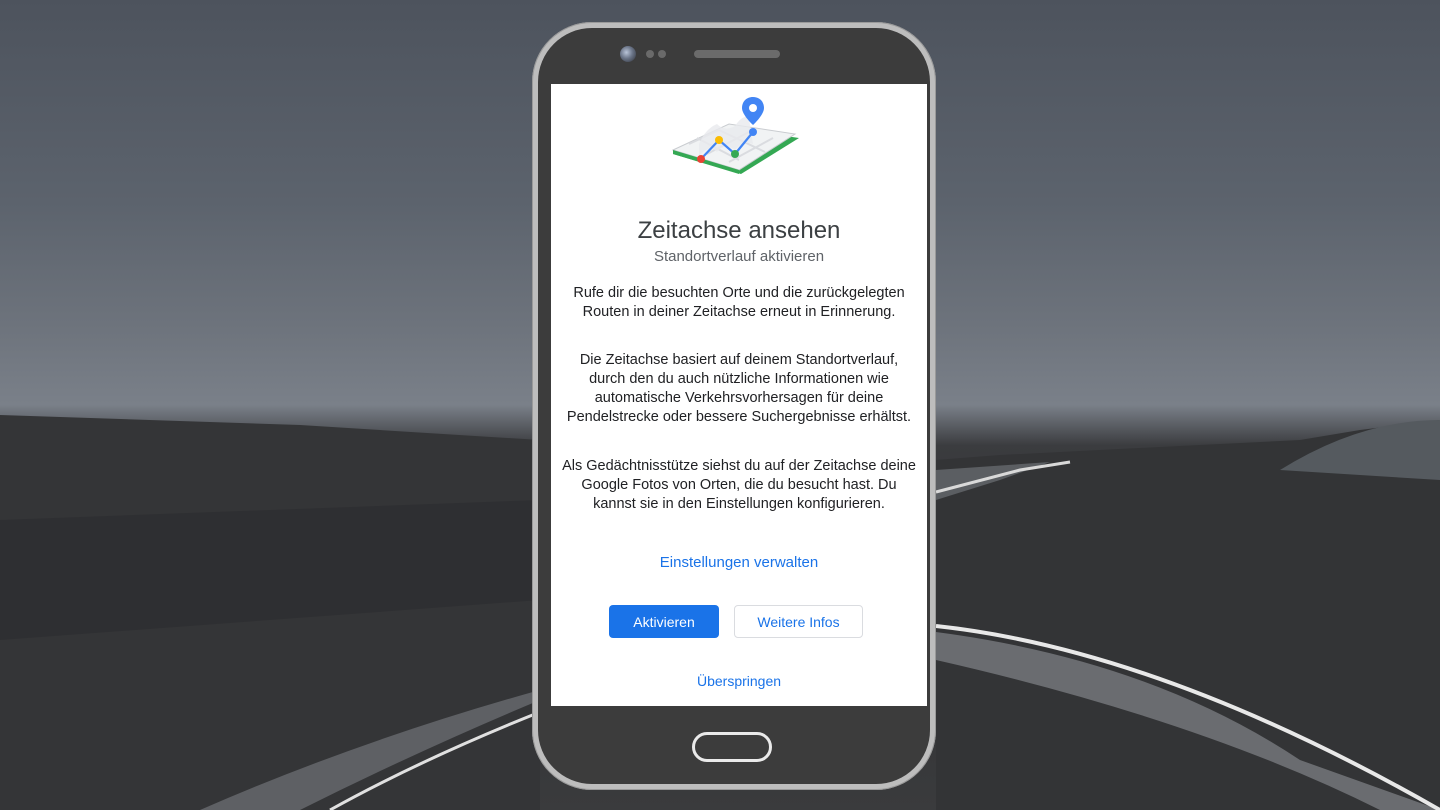 The width and height of the screenshot is (1440, 810). What do you see at coordinates (628, 54) in the screenshot?
I see `front-camera` at bounding box center [628, 54].